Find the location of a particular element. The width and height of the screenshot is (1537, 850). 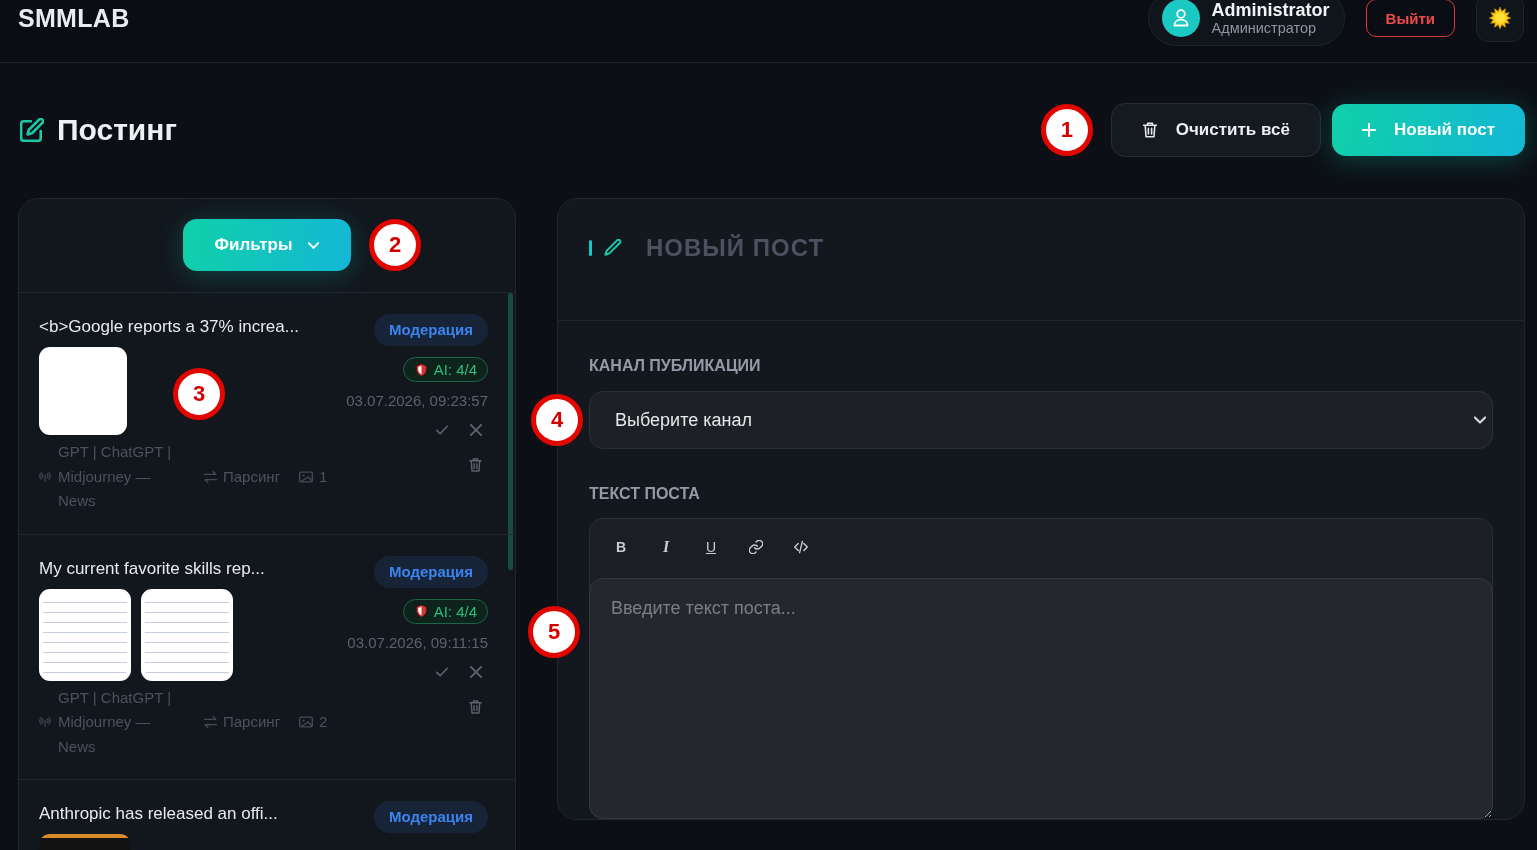

app-logo: SMMLAB is located at coordinates (74, 18).